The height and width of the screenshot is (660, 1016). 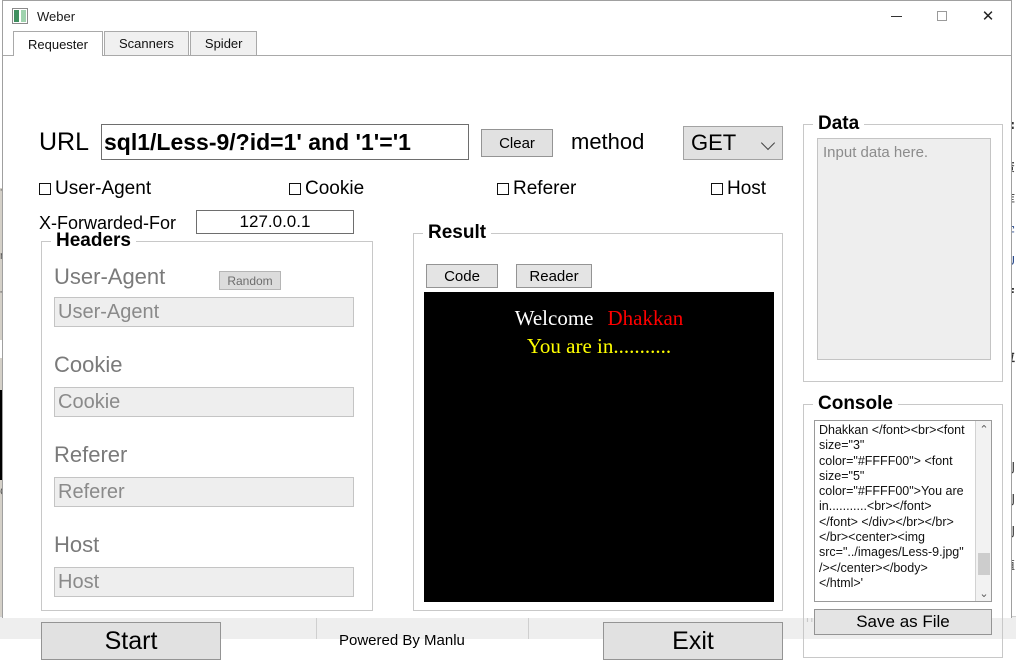 What do you see at coordinates (554, 318) in the screenshot?
I see `result-welcome-text: Welcome` at bounding box center [554, 318].